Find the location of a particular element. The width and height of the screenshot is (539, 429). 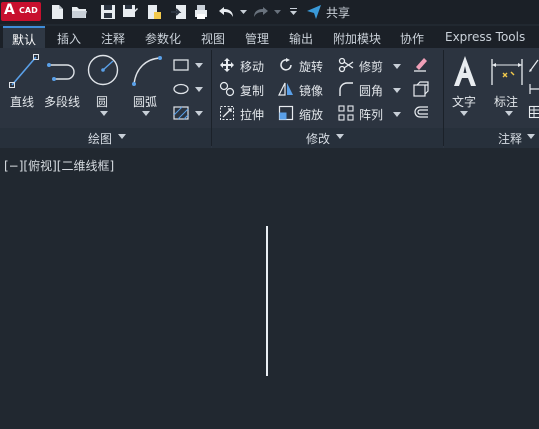

app-logo: A CAD is located at coordinates (21, 11).